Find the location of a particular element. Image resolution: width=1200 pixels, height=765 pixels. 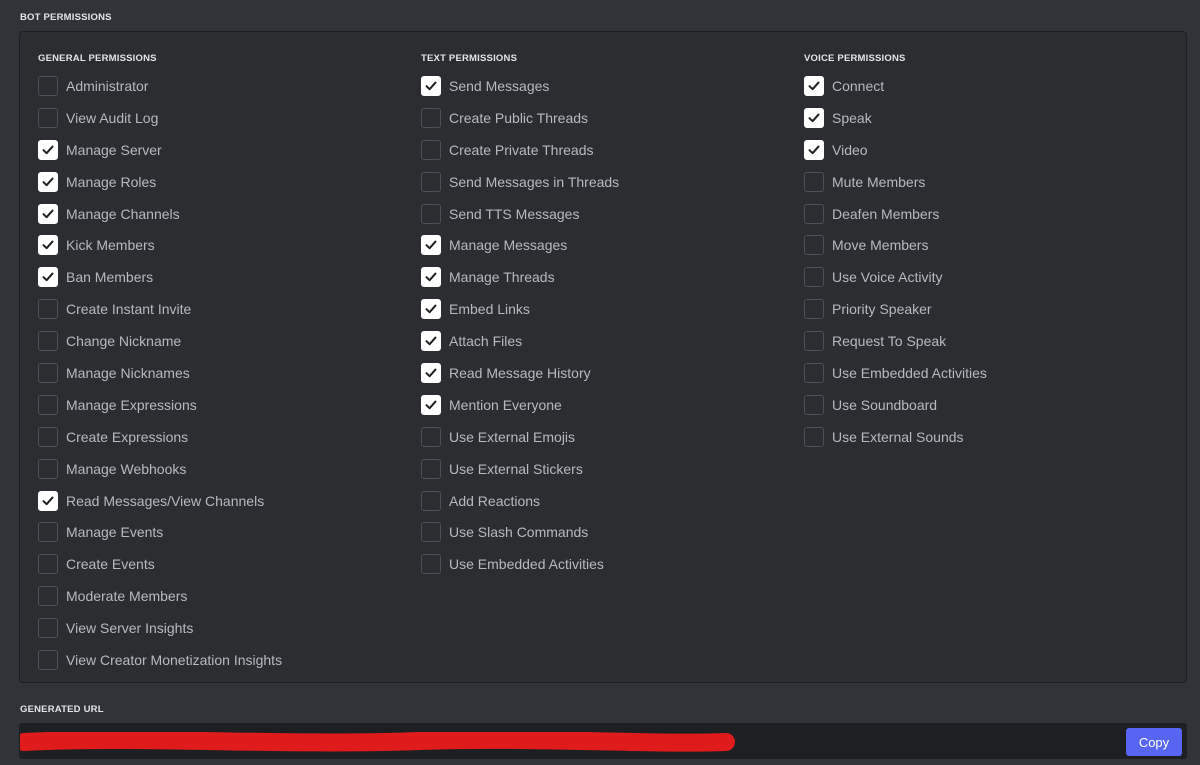

checkbox-create-expressions is located at coordinates (48, 436).